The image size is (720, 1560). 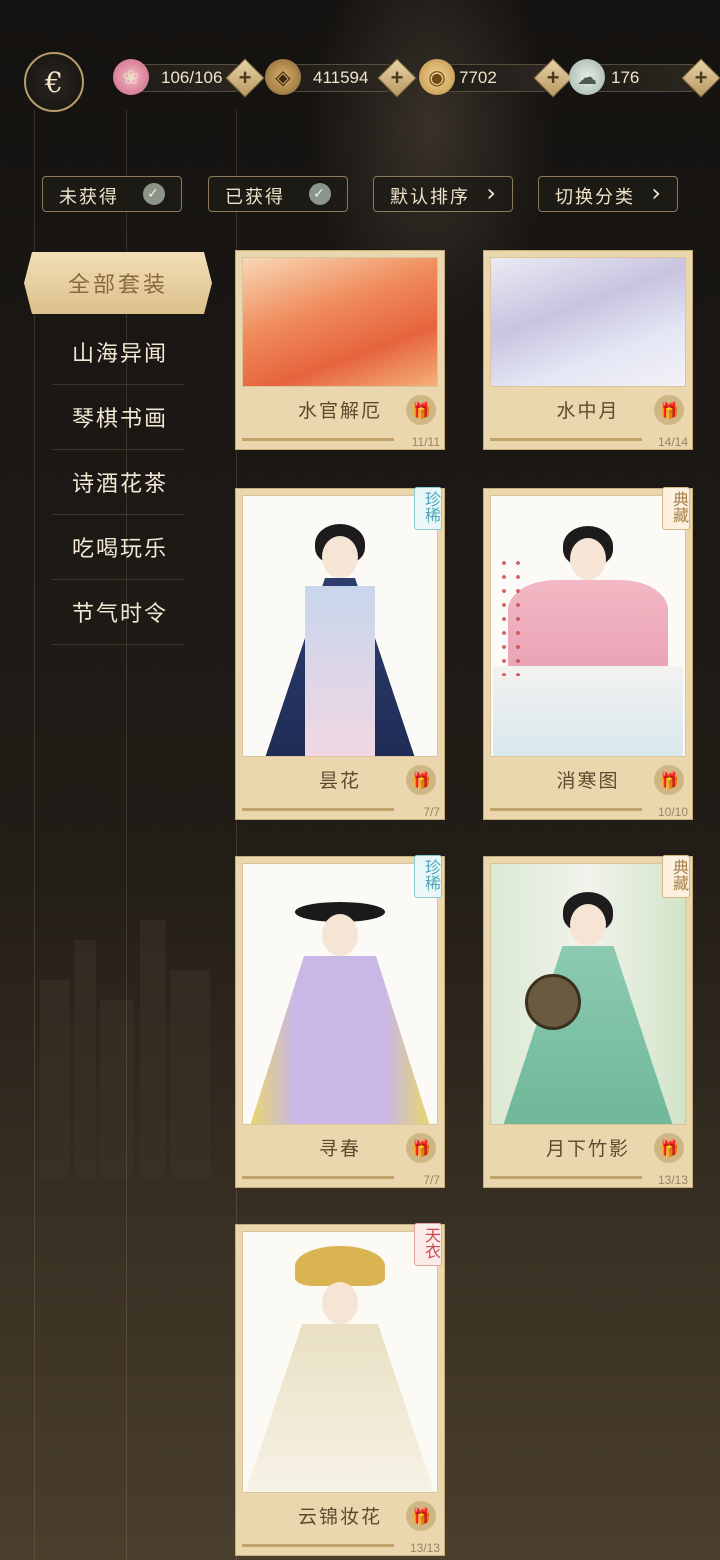 I want to click on suit-card: 典藏 消寒图 🎁 10/10, so click(x=588, y=653).